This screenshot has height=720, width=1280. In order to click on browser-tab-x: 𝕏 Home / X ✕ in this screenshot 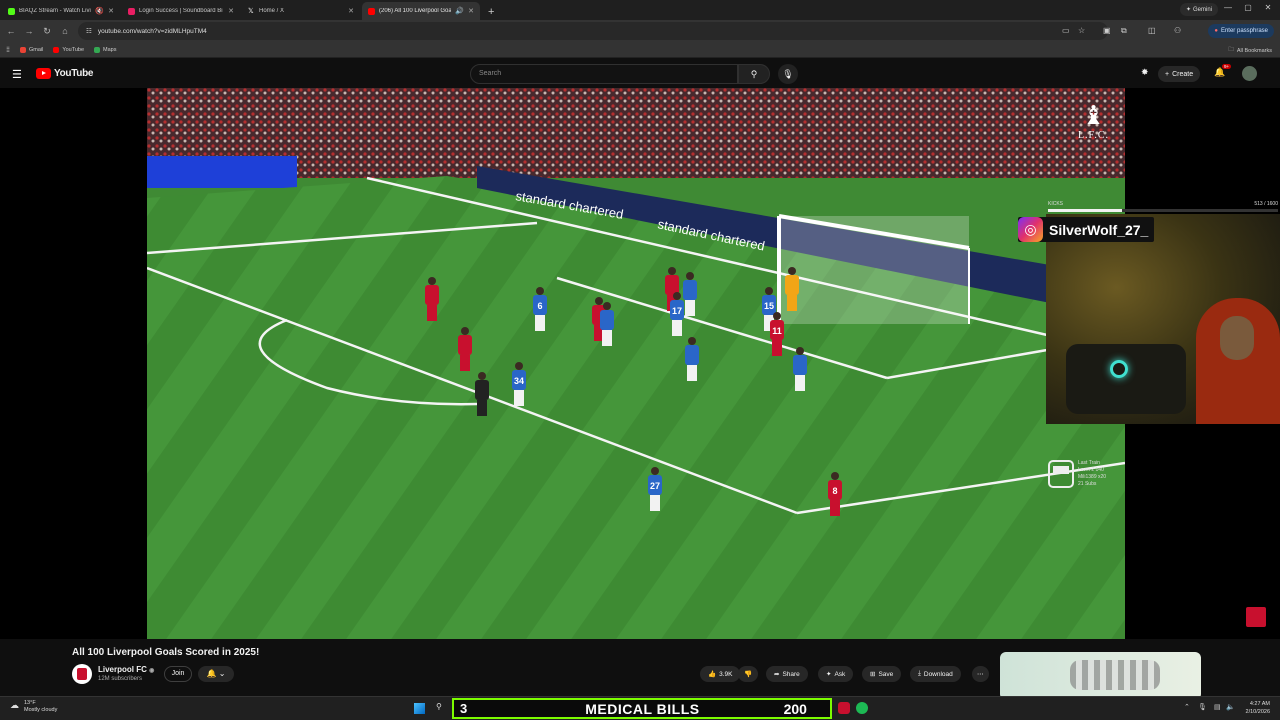, I will do `click(301, 11)`.